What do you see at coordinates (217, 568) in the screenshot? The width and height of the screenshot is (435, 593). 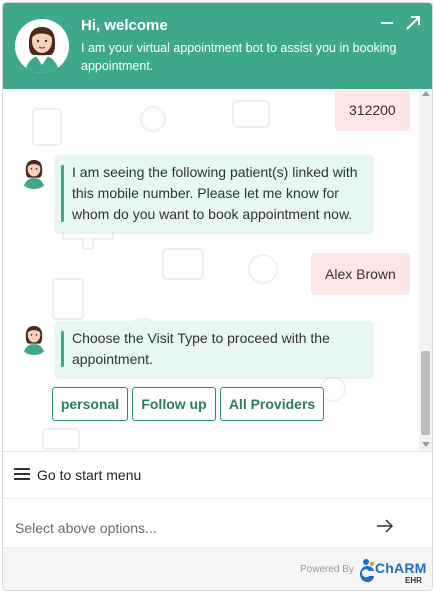 I see `chat-footer: Powered By ChARM EHR` at bounding box center [217, 568].